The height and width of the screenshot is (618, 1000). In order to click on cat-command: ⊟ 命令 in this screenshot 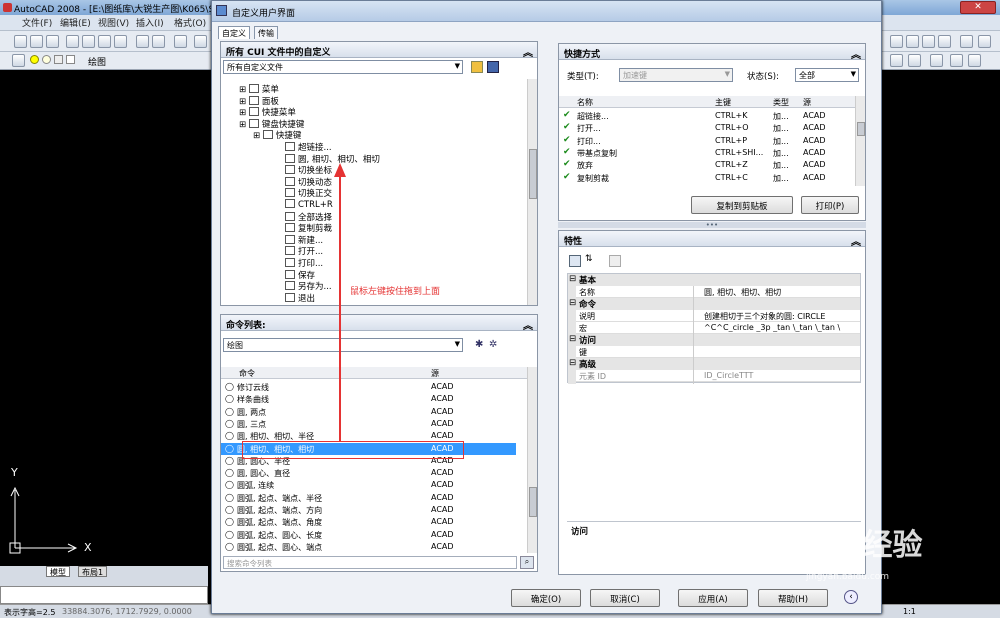, I will do `click(714, 304)`.